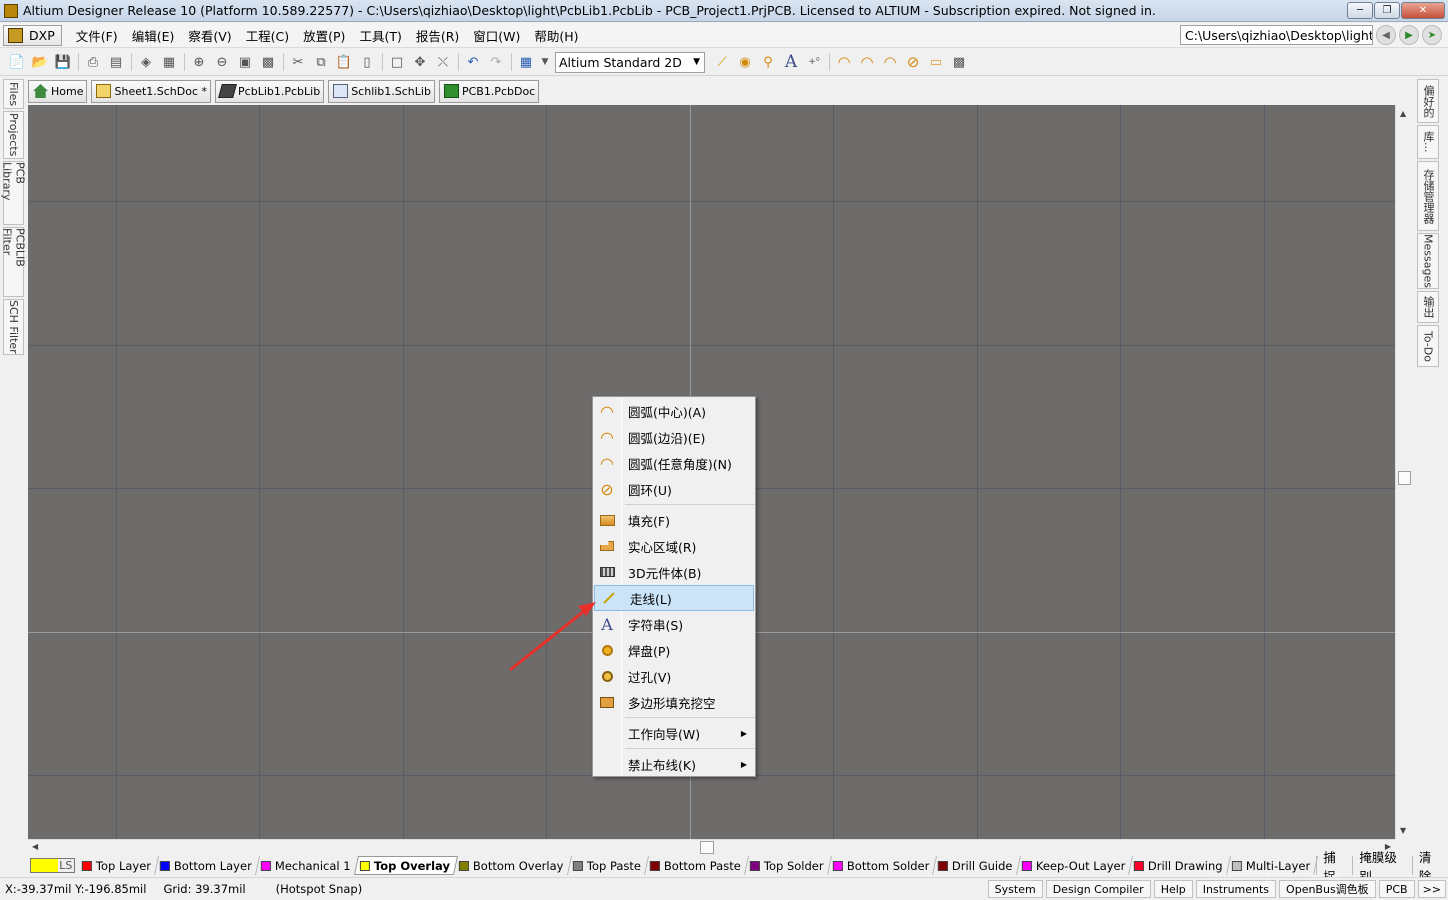 This screenshot has width=1448, height=900. What do you see at coordinates (344, 62) in the screenshot?
I see `paste-icon: 📋` at bounding box center [344, 62].